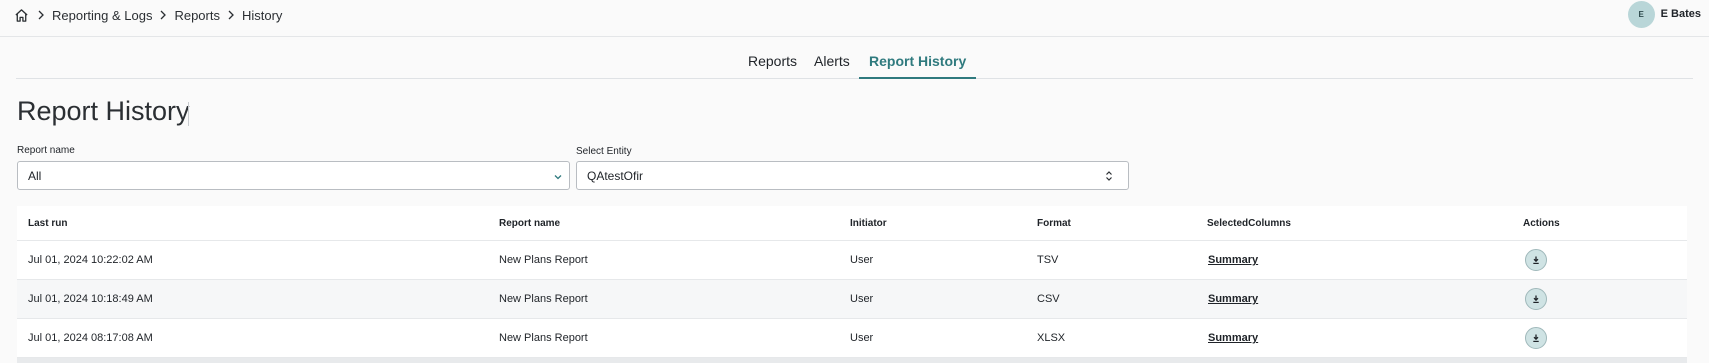 This screenshot has width=1709, height=363. What do you see at coordinates (918, 64) in the screenshot?
I see `tab-report-history: Report History` at bounding box center [918, 64].